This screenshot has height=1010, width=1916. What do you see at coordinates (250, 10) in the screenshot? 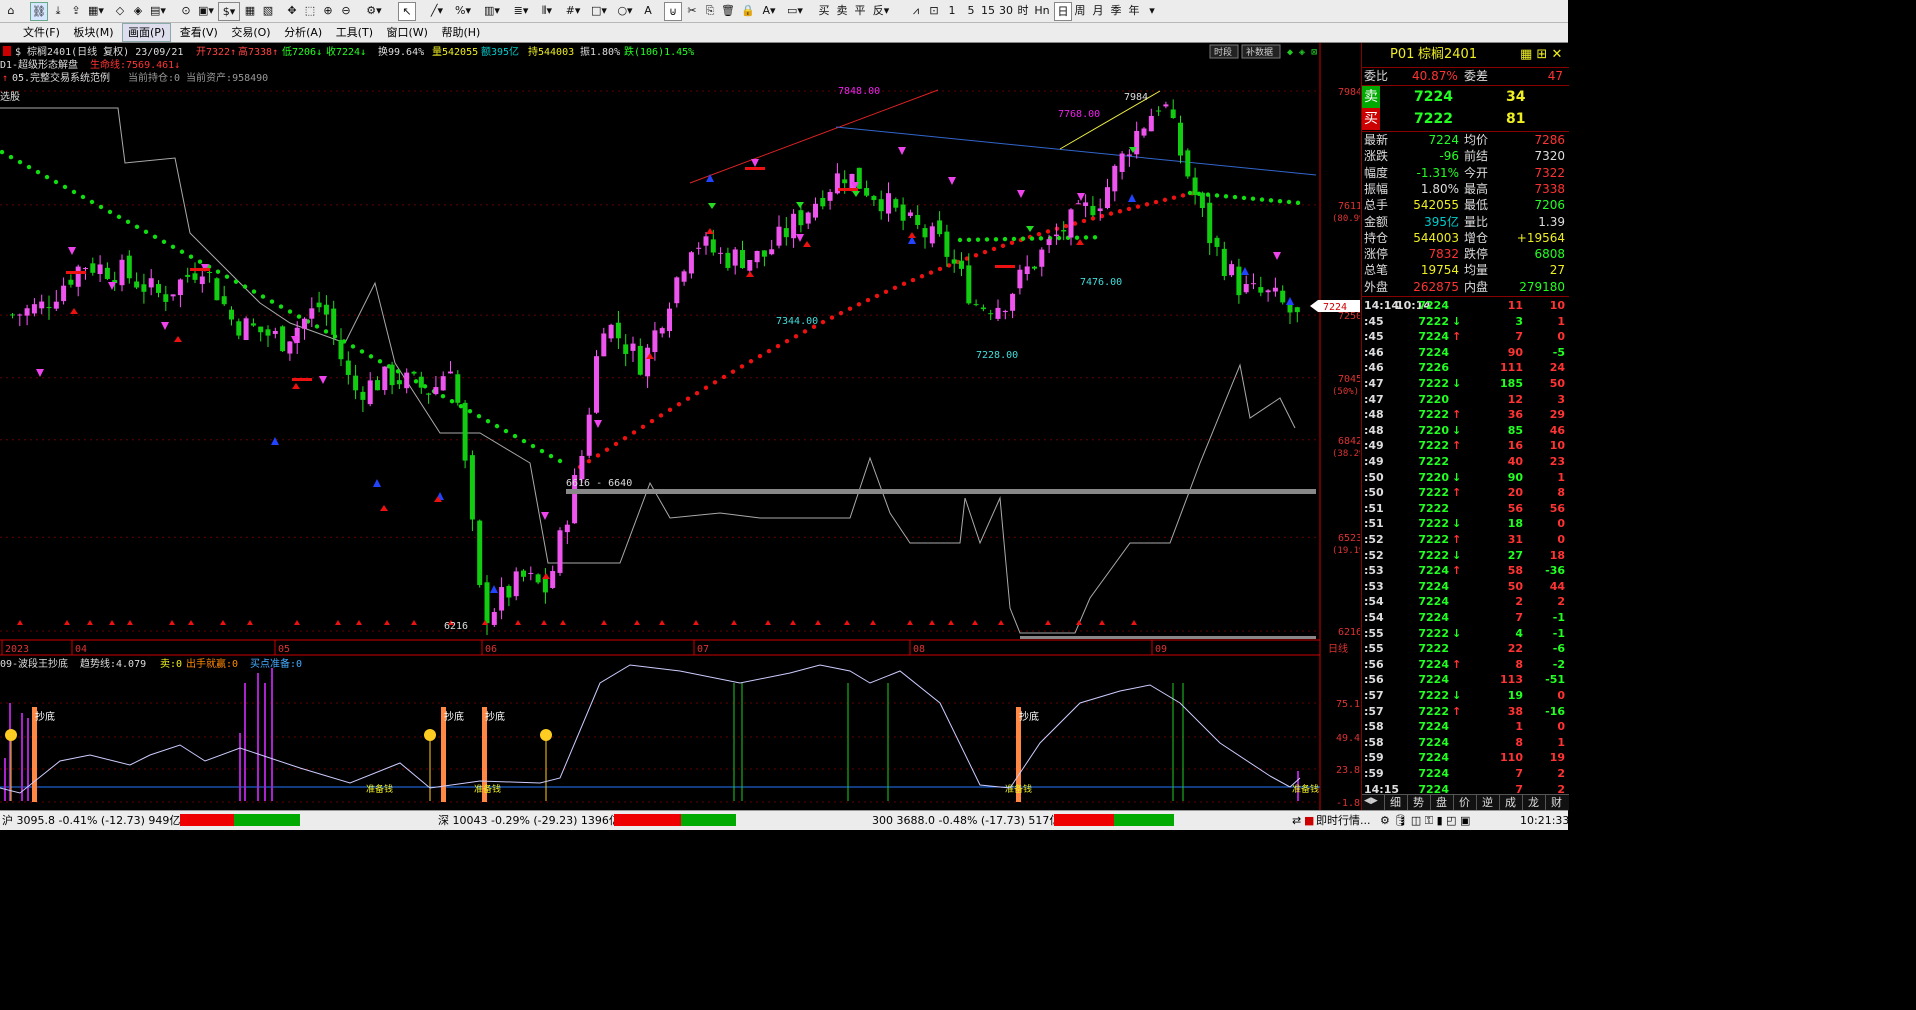
I see `calc-icon: ▦` at bounding box center [250, 10].